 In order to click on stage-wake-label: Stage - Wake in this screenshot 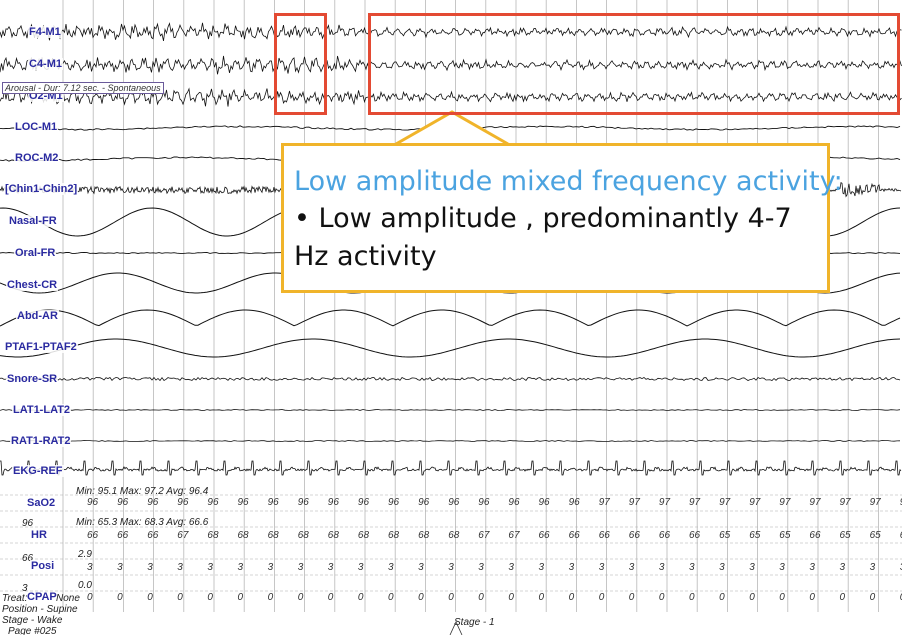, I will do `click(32, 620)`.